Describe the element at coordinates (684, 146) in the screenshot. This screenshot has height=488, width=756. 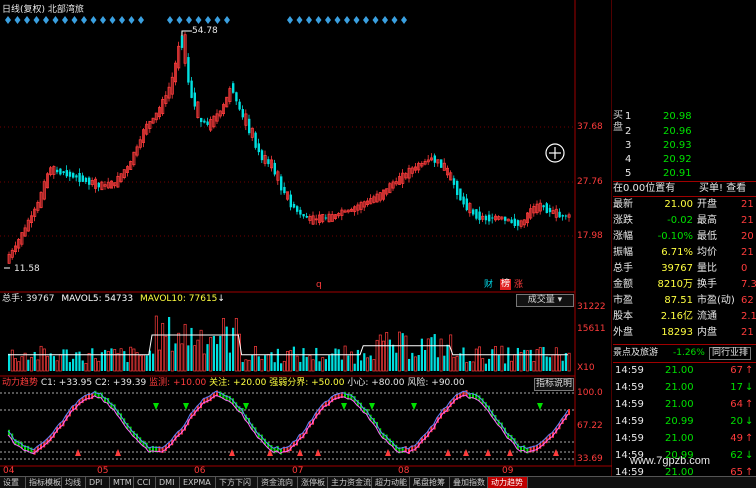
I see `buy-row: 3 20.93` at that location.